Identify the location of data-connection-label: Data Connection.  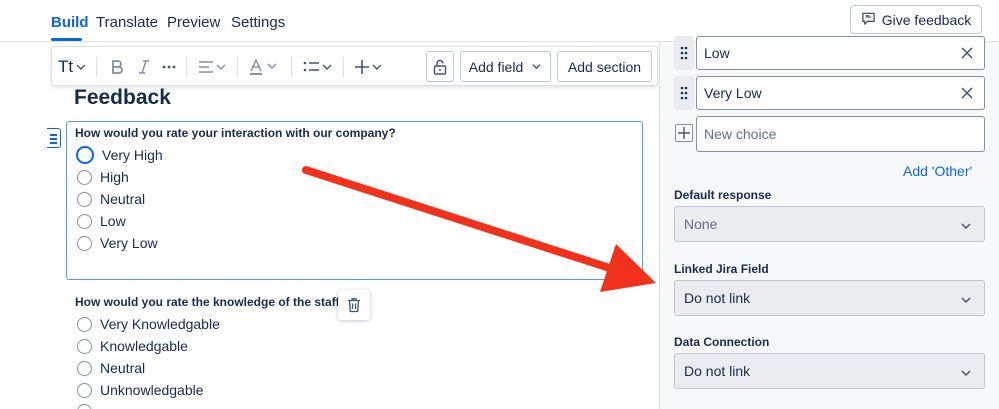
(722, 342).